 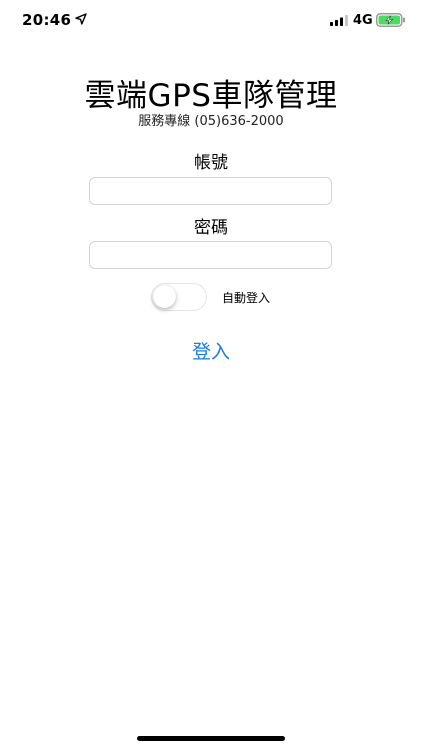 I want to click on battery-charging-icon, so click(x=390, y=20).